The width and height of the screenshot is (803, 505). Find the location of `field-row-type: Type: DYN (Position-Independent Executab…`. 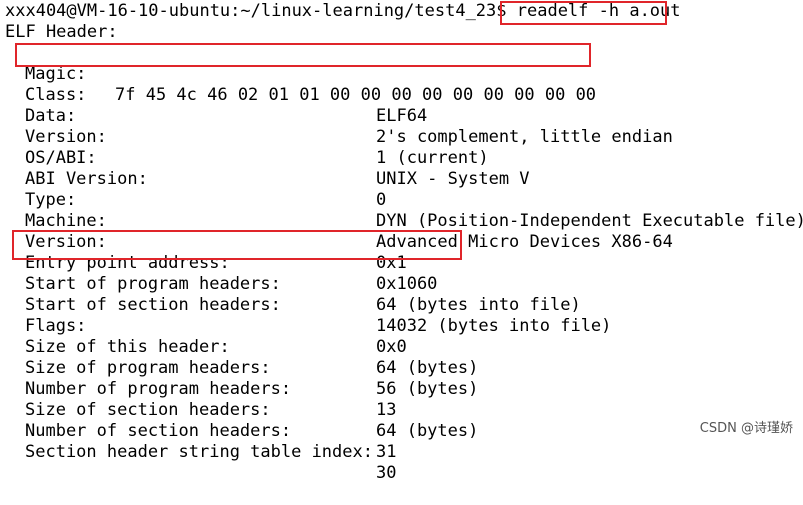

field-row-type: Type: DYN (Position-Independent Executab… is located at coordinates (401, 200).